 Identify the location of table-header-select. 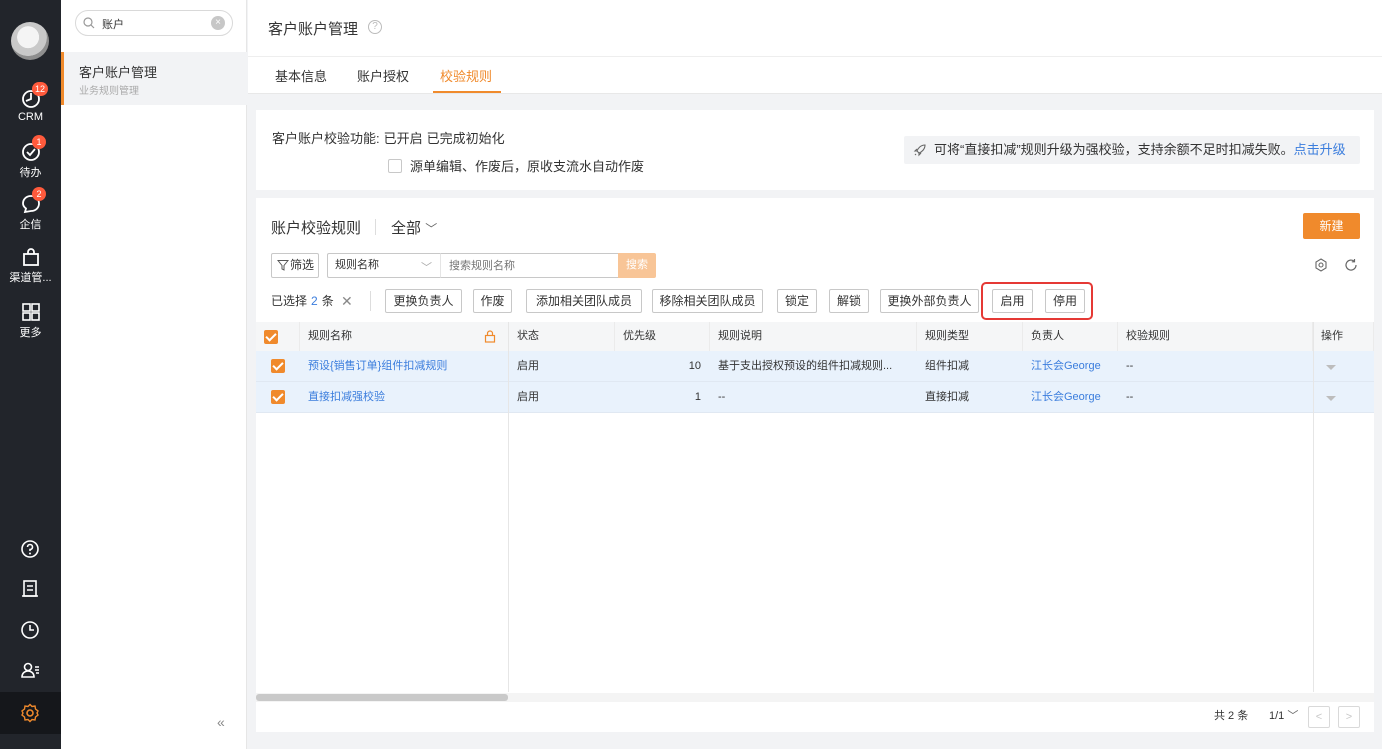
(278, 336).